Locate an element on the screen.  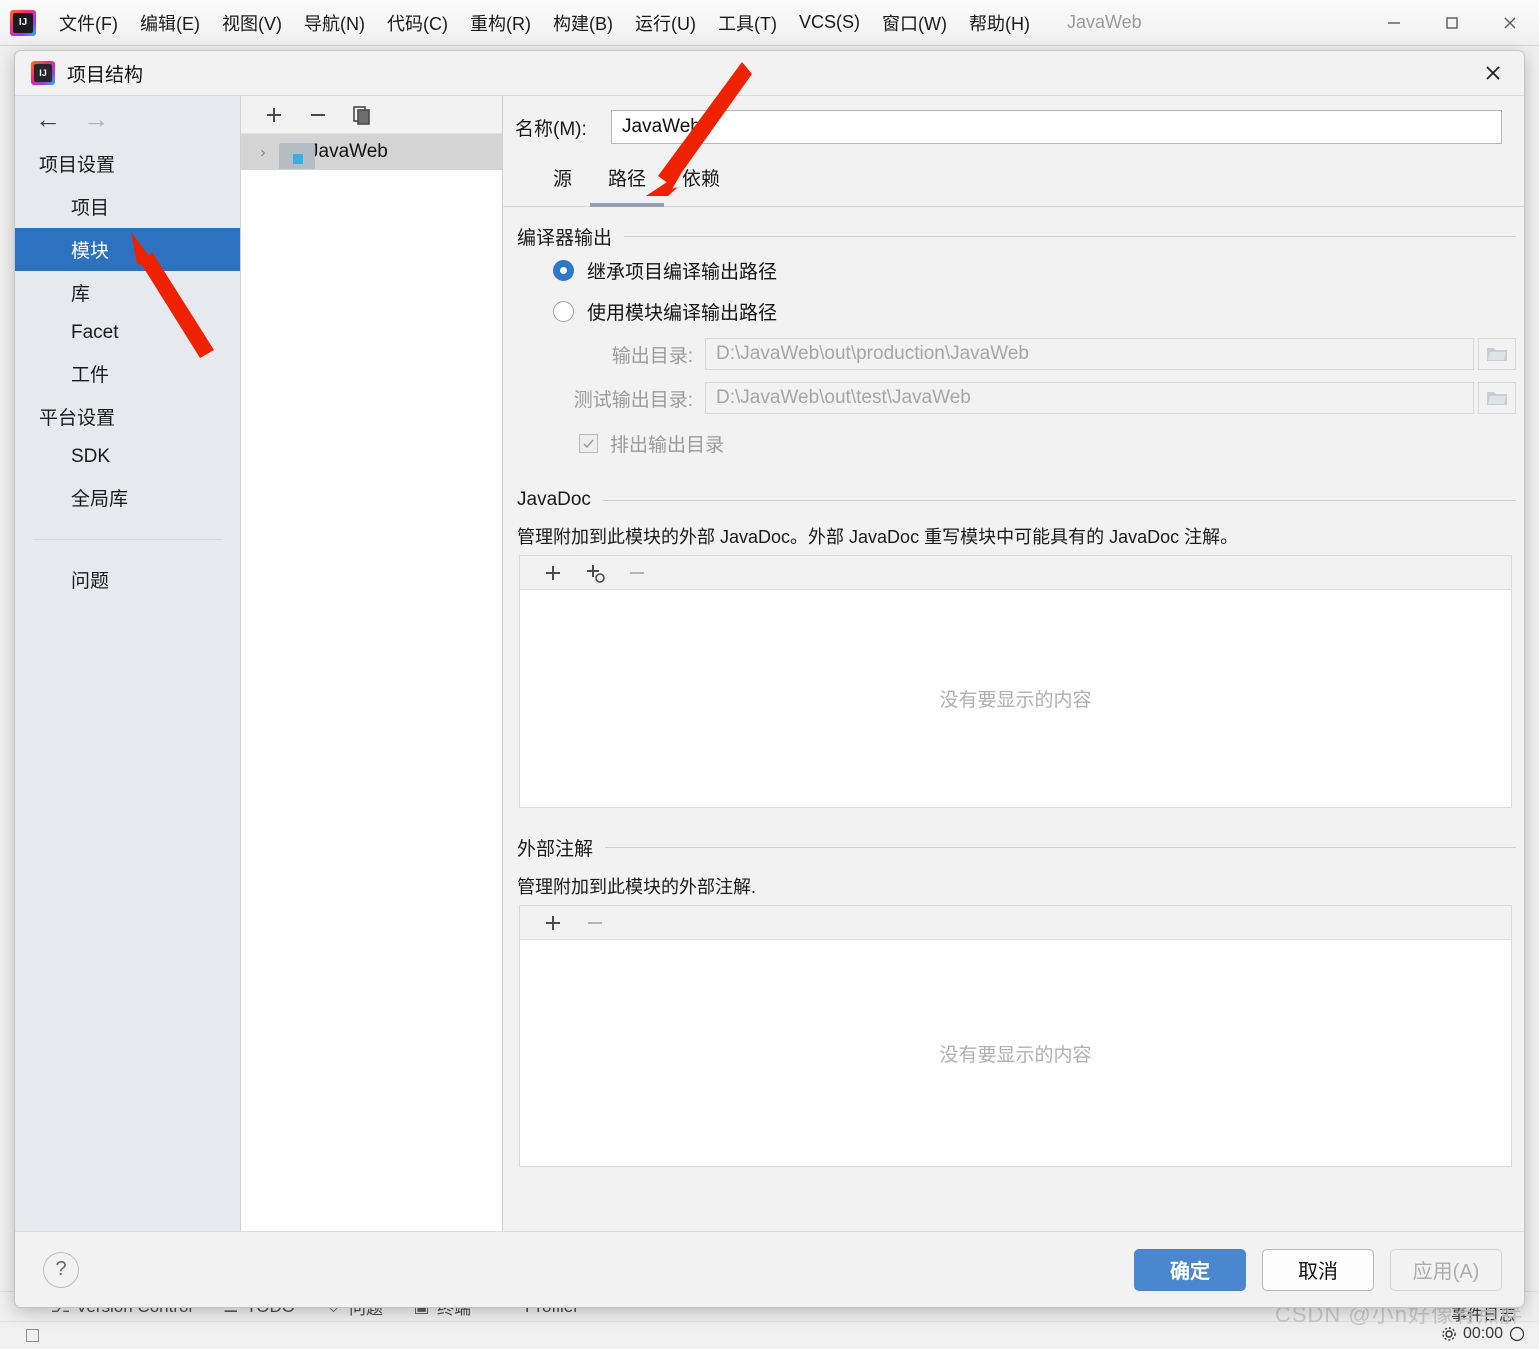
external-annotations-title: 外部注解 is located at coordinates (555, 849).